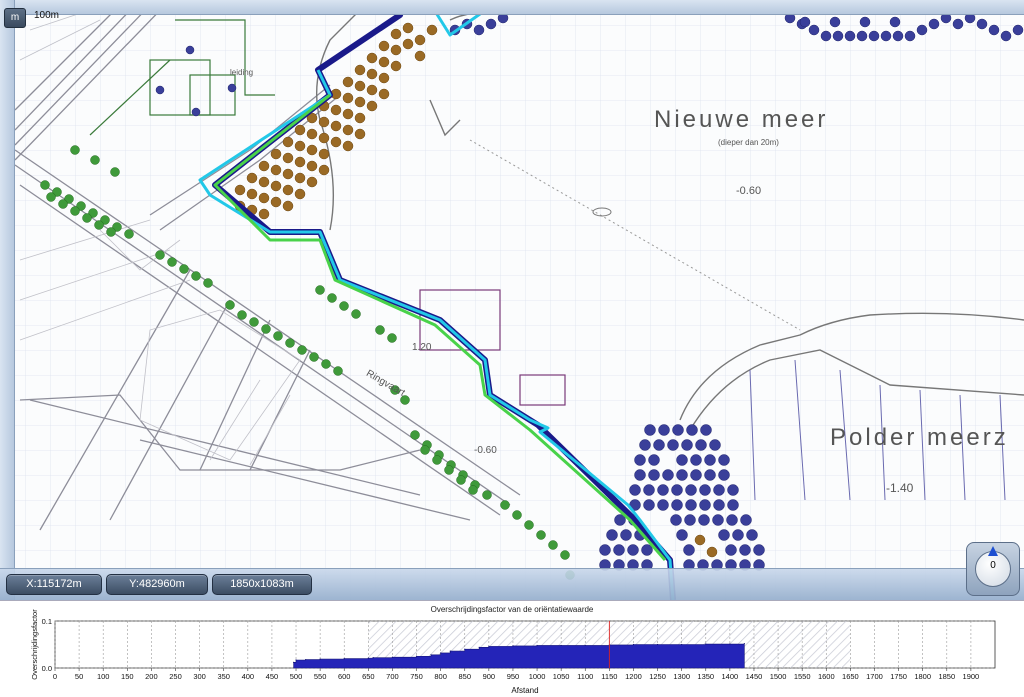  Describe the element at coordinates (79, 676) in the screenshot. I see `x-tick-label: 50` at that location.